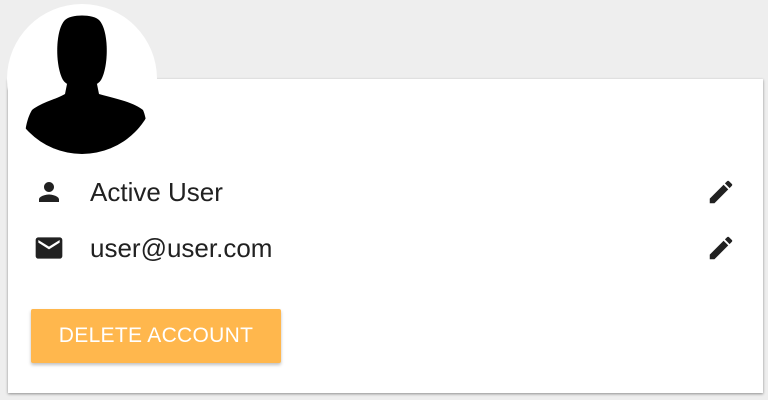 Image resolution: width=768 pixels, height=400 pixels. What do you see at coordinates (49, 248) in the screenshot?
I see `mail-icon` at bounding box center [49, 248].